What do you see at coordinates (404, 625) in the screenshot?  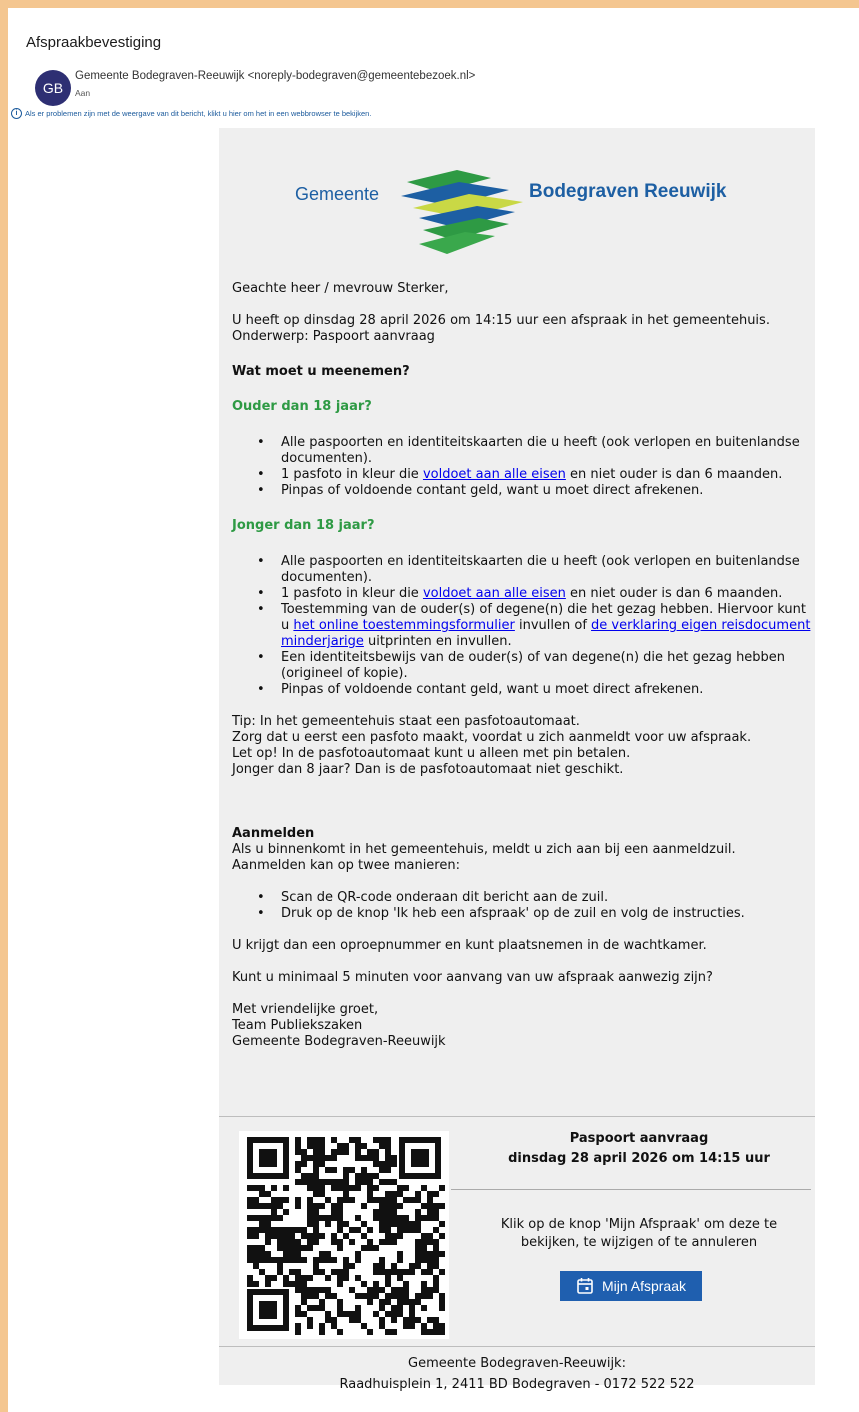 I see `consent-form-link: het online toestemmingsformulier` at bounding box center [404, 625].